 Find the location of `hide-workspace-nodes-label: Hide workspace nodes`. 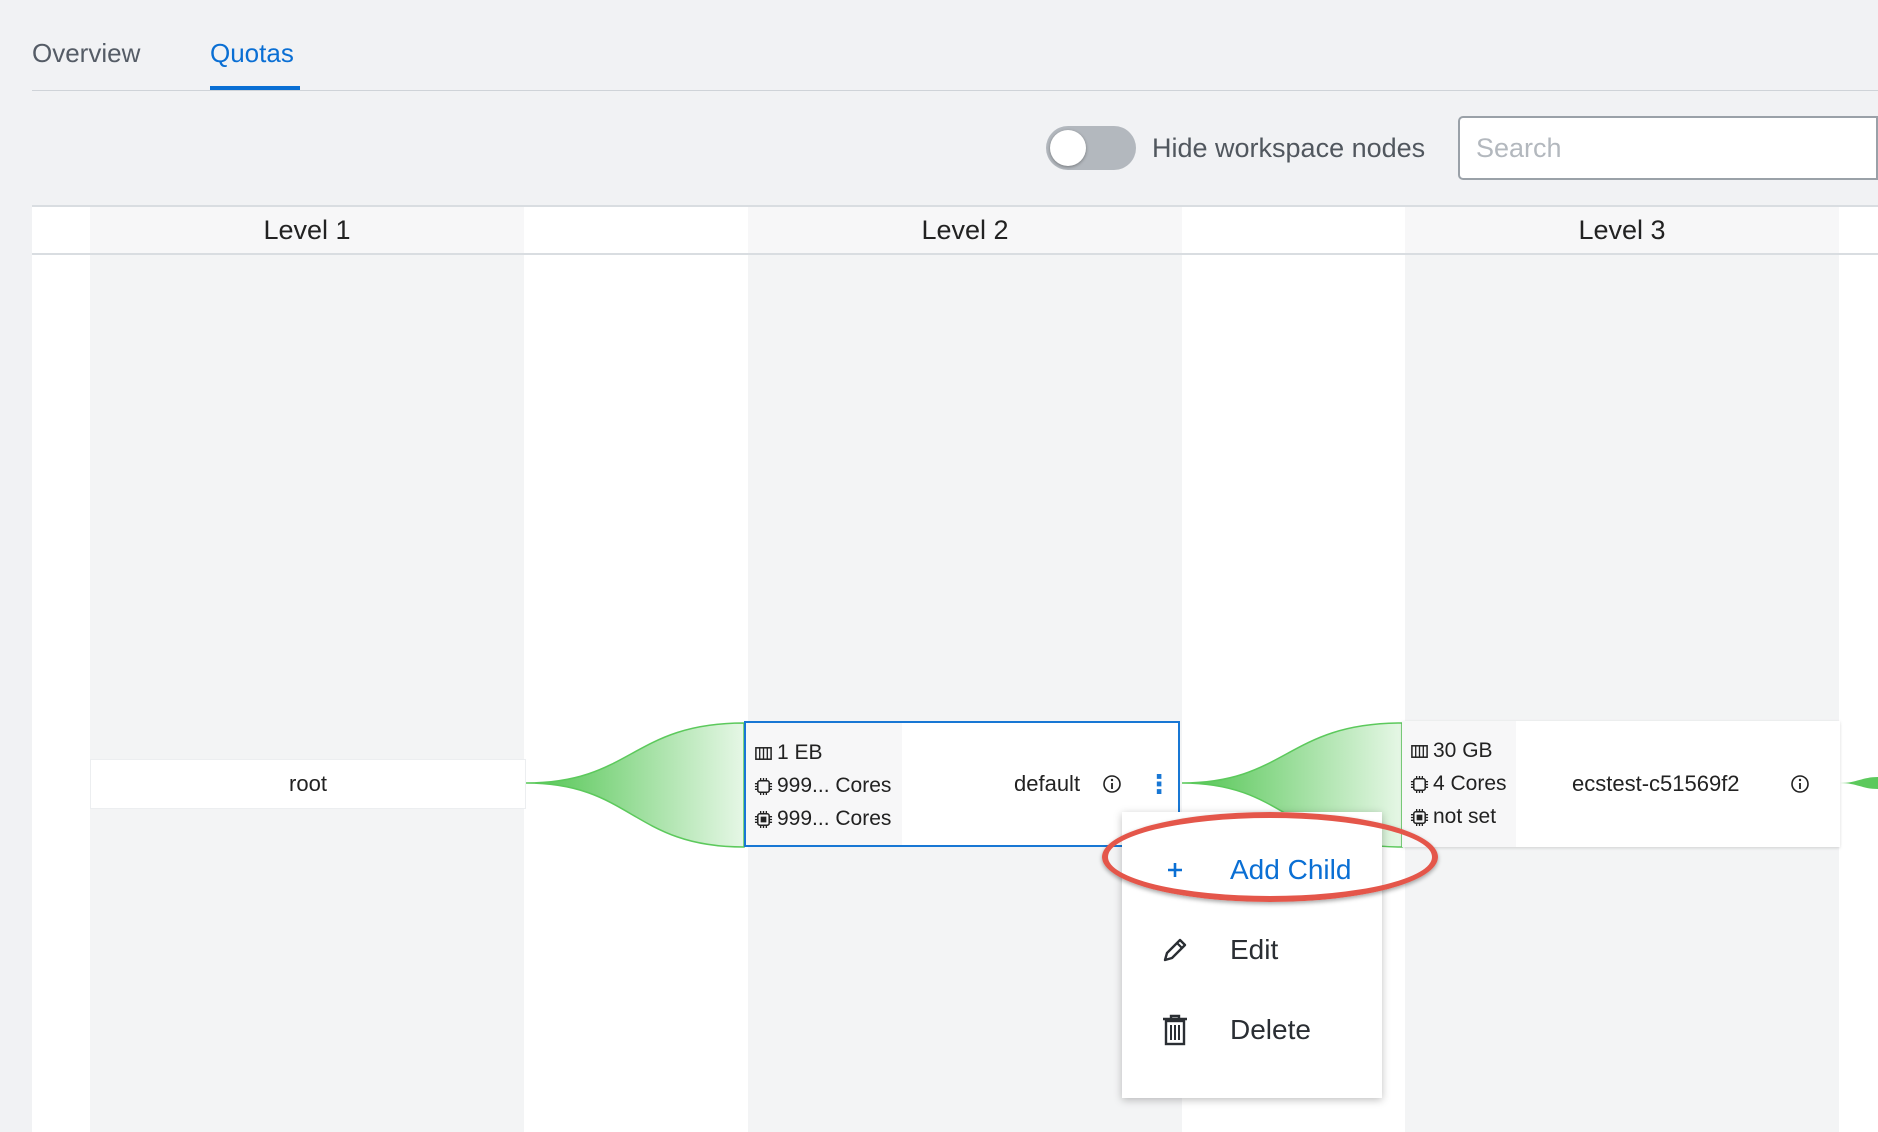

hide-workspace-nodes-label: Hide workspace nodes is located at coordinates (1289, 148).